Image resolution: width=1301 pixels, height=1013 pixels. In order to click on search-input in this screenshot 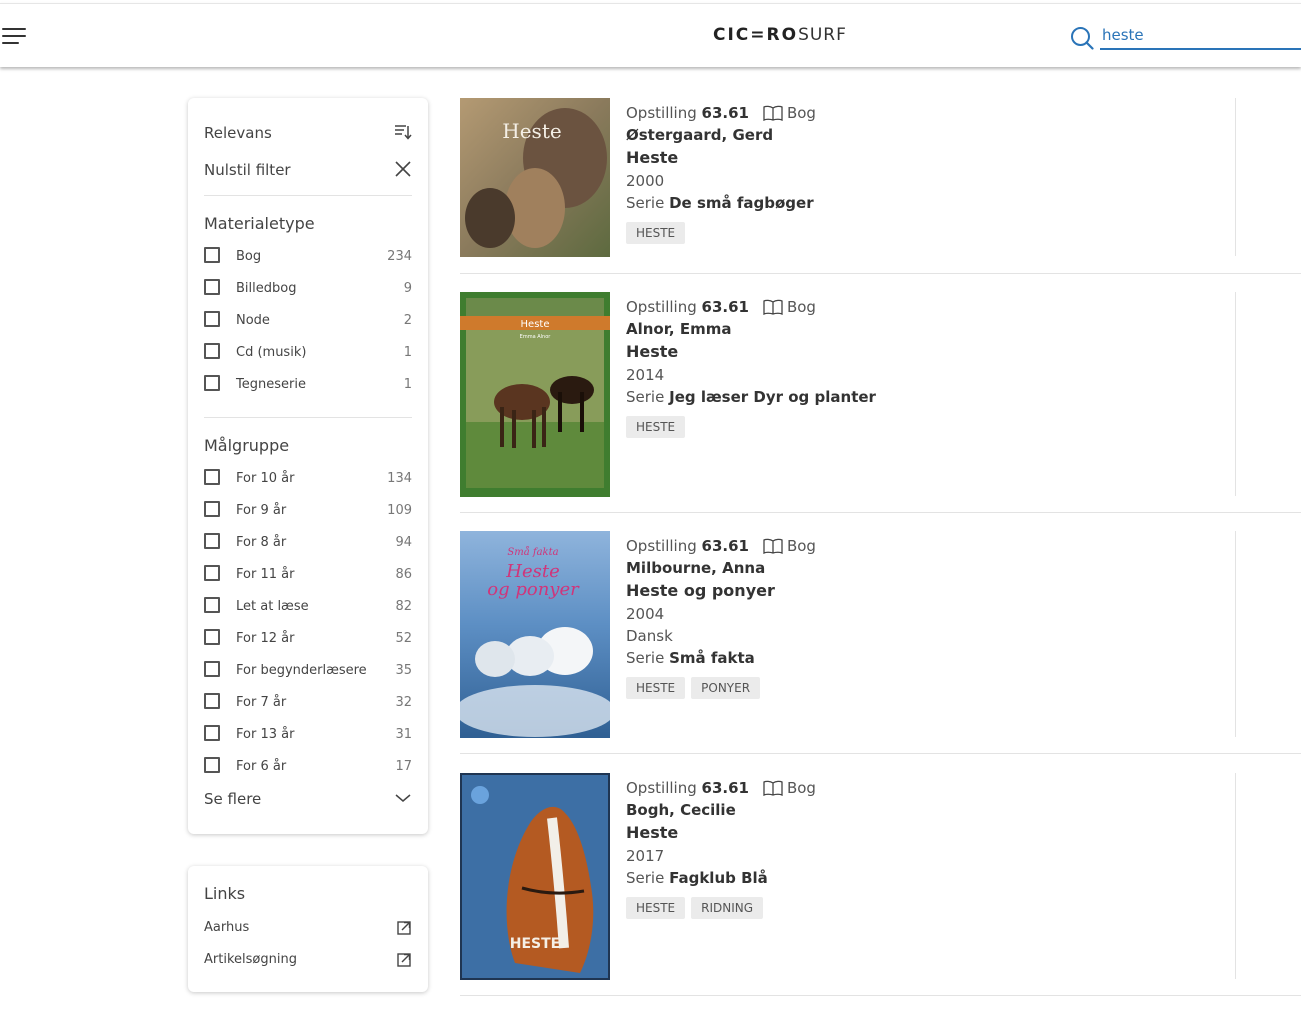, I will do `click(1200, 36)`.